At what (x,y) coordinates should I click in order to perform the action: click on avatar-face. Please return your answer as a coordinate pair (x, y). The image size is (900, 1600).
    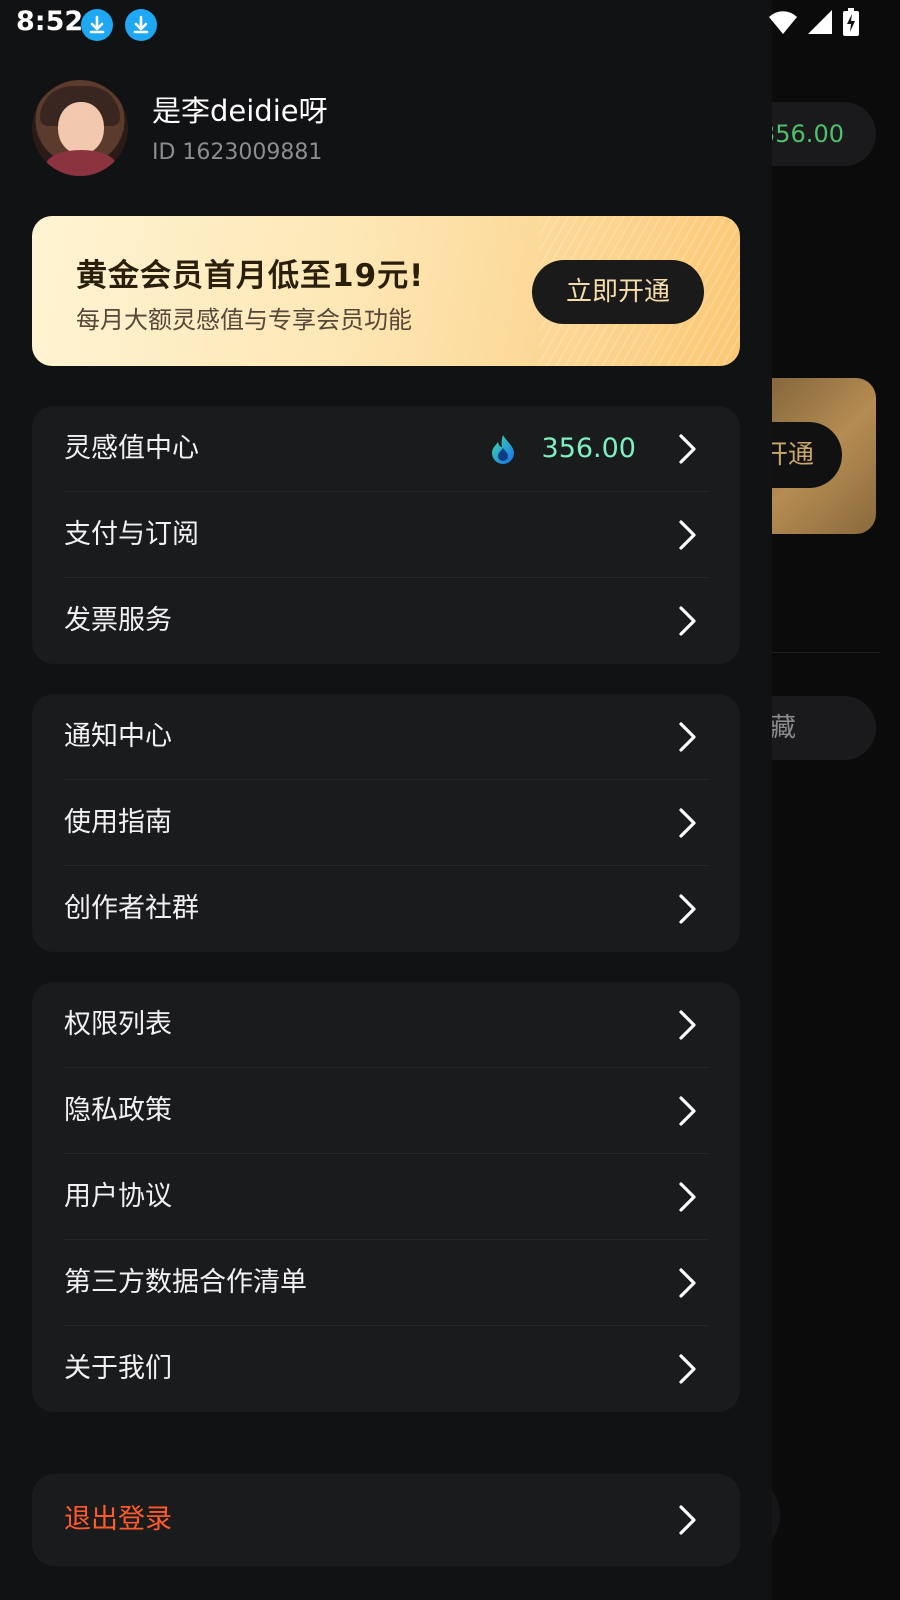
    Looking at the image, I should click on (81, 128).